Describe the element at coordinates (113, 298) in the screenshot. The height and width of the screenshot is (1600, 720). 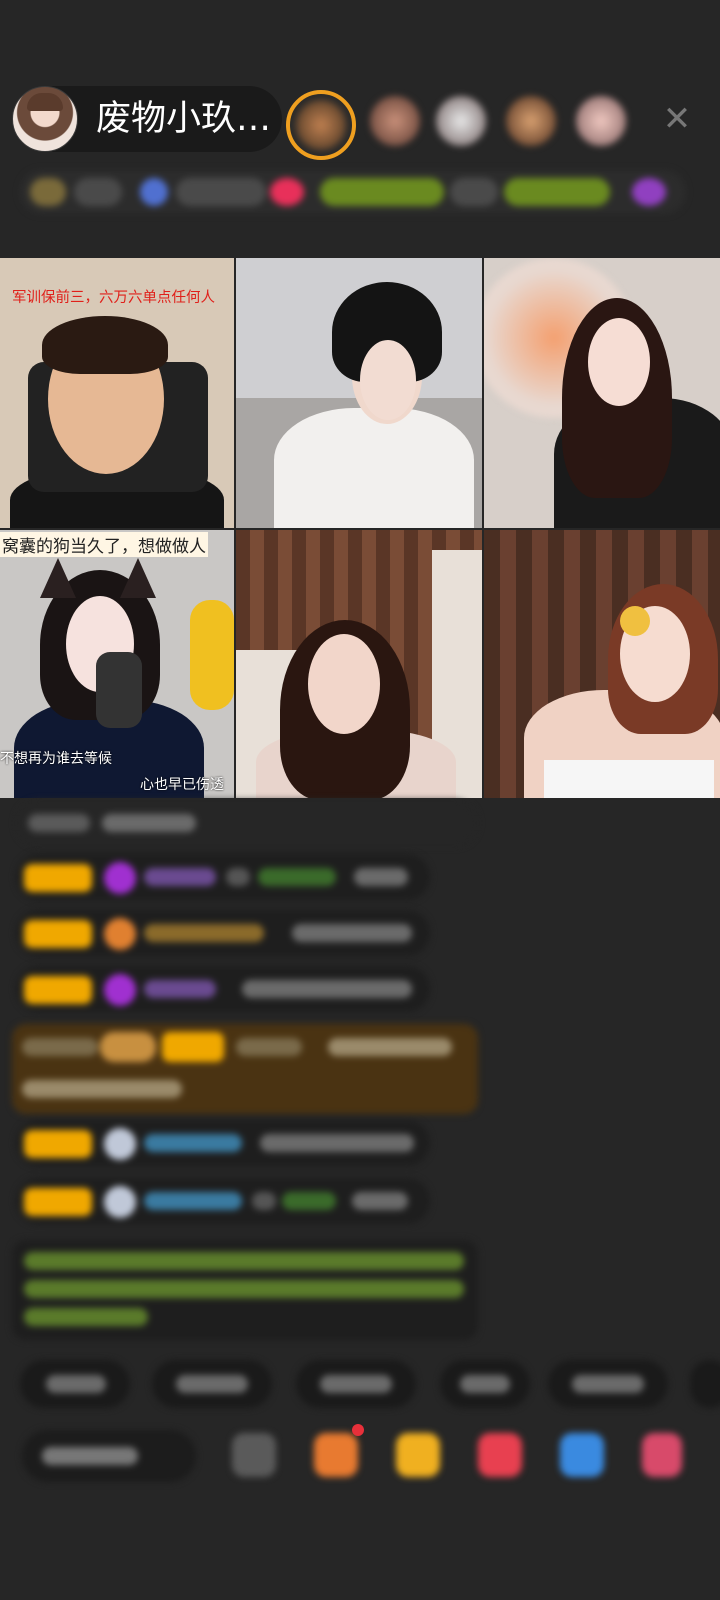
I see `video-tile-caption: 军训保前三，六万六单点任何人` at that location.